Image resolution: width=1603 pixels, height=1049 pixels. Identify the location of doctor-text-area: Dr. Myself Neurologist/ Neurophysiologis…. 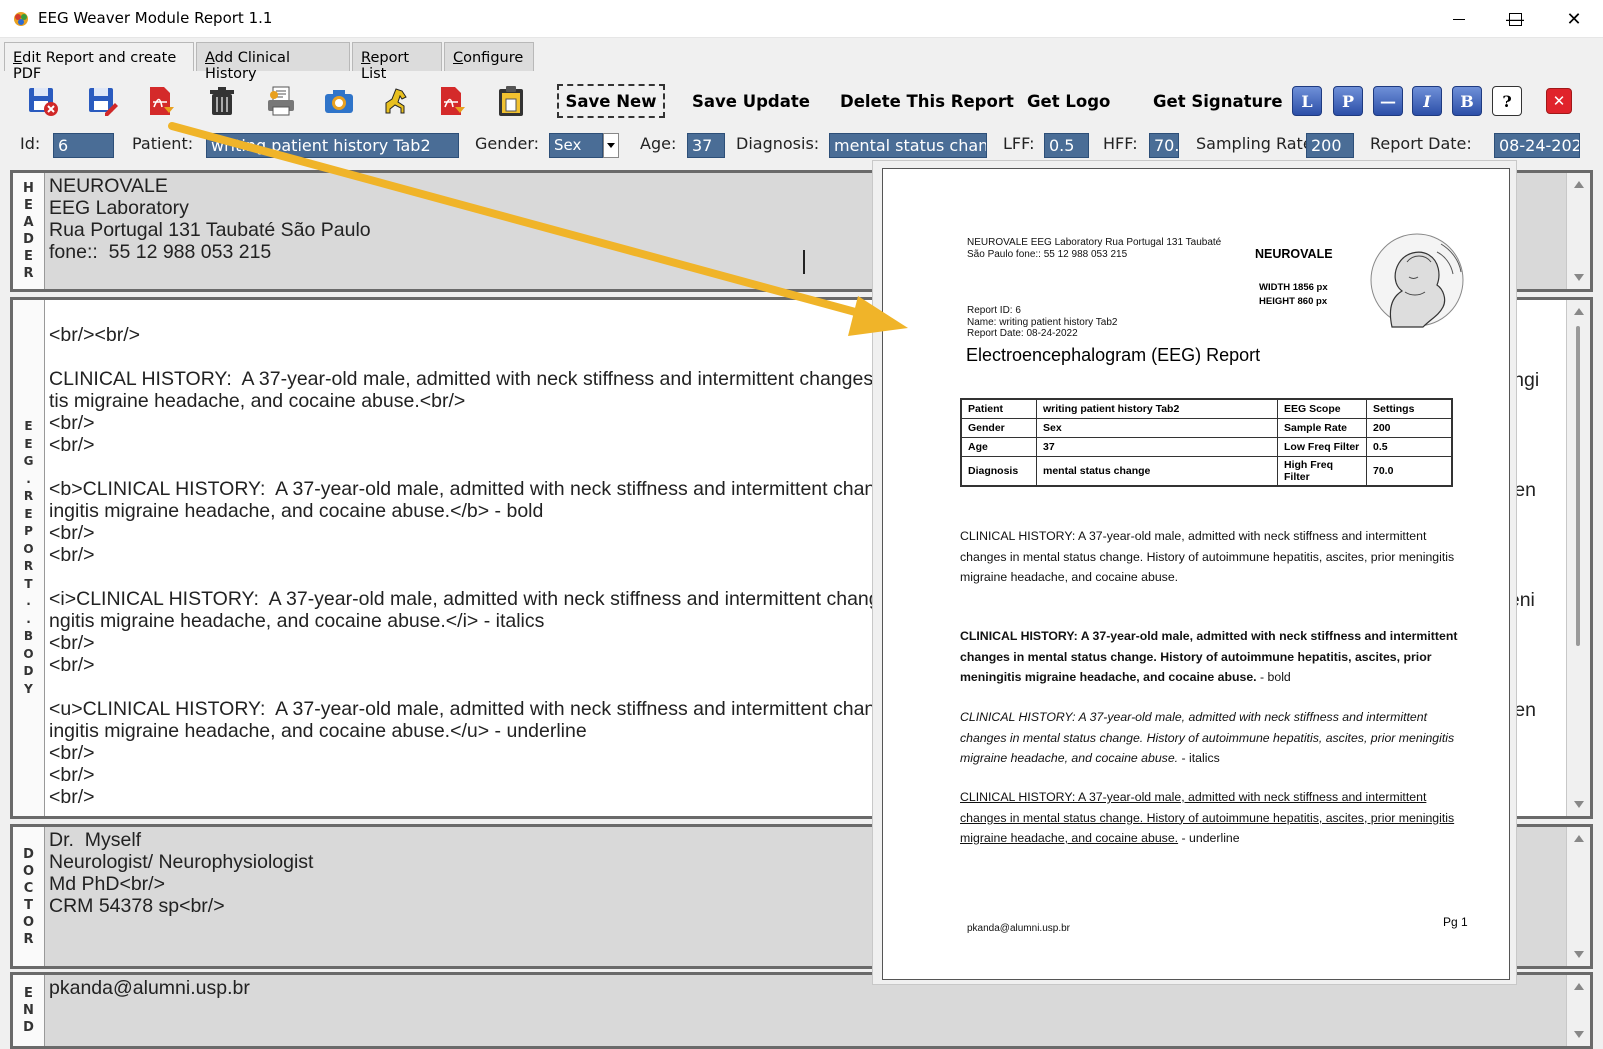
(181, 873).